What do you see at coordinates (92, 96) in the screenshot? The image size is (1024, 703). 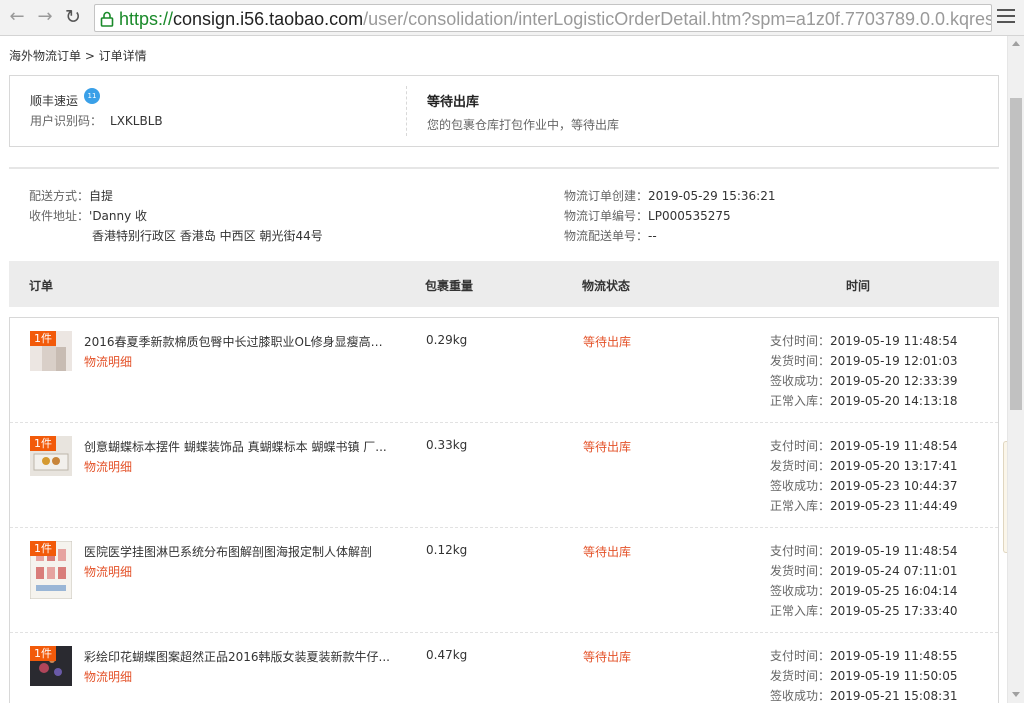 I see `carrier-badge: 11` at bounding box center [92, 96].